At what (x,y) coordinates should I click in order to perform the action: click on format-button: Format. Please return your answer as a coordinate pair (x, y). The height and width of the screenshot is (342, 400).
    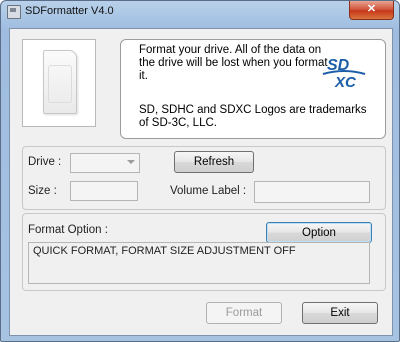
    Looking at the image, I should click on (244, 313).